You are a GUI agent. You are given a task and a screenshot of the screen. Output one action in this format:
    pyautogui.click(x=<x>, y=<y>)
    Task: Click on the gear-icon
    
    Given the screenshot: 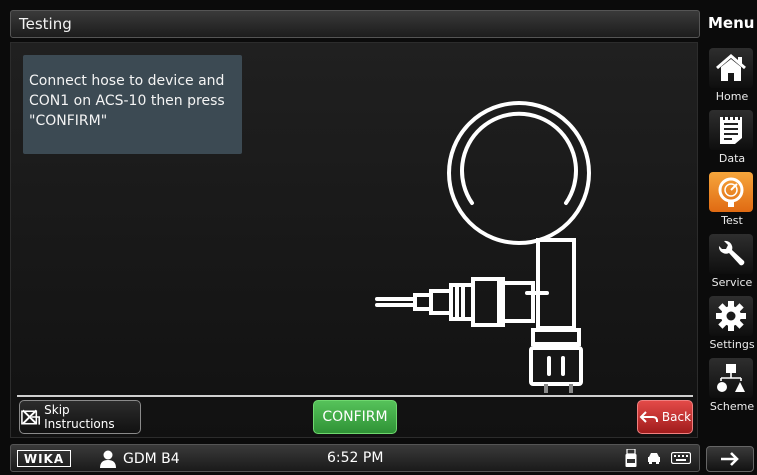 What is the action you would take?
    pyautogui.click(x=731, y=316)
    